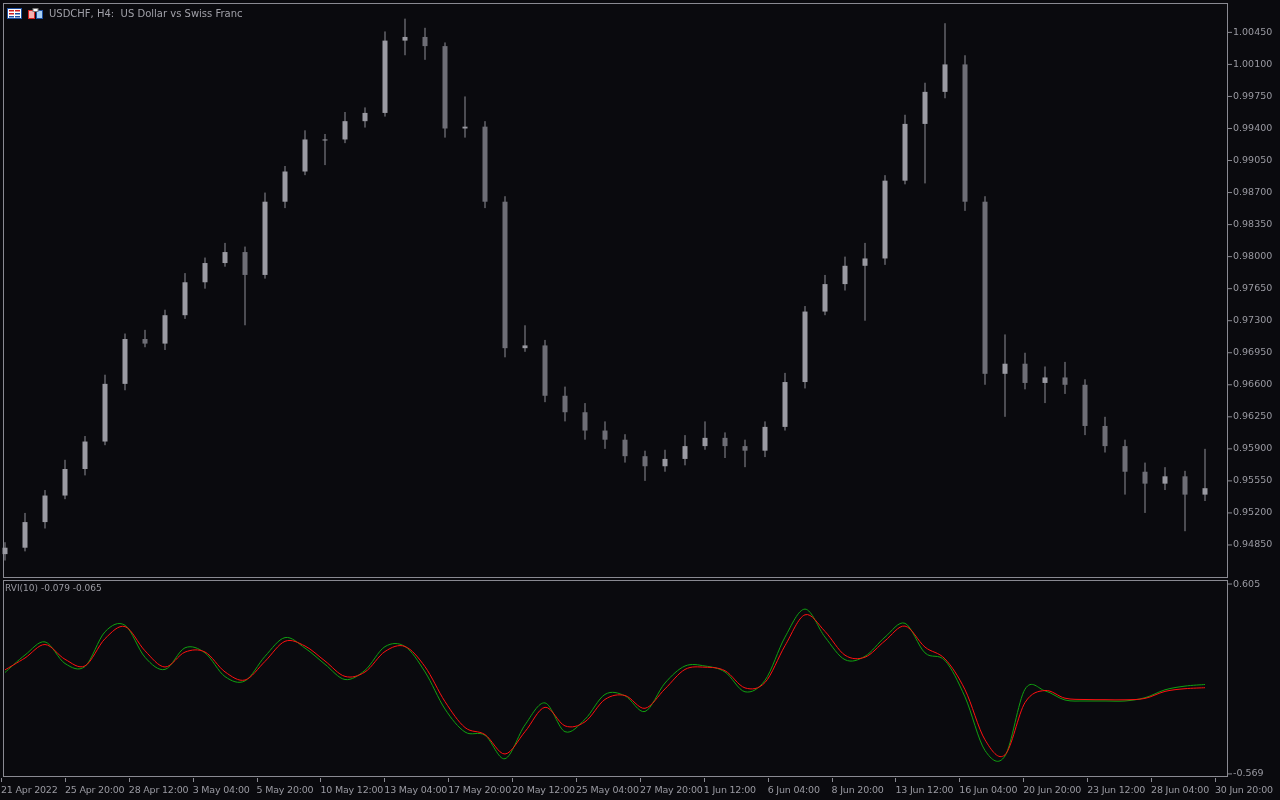  What do you see at coordinates (285, 789) in the screenshot?
I see `time-label: 5 May 20:00` at bounding box center [285, 789].